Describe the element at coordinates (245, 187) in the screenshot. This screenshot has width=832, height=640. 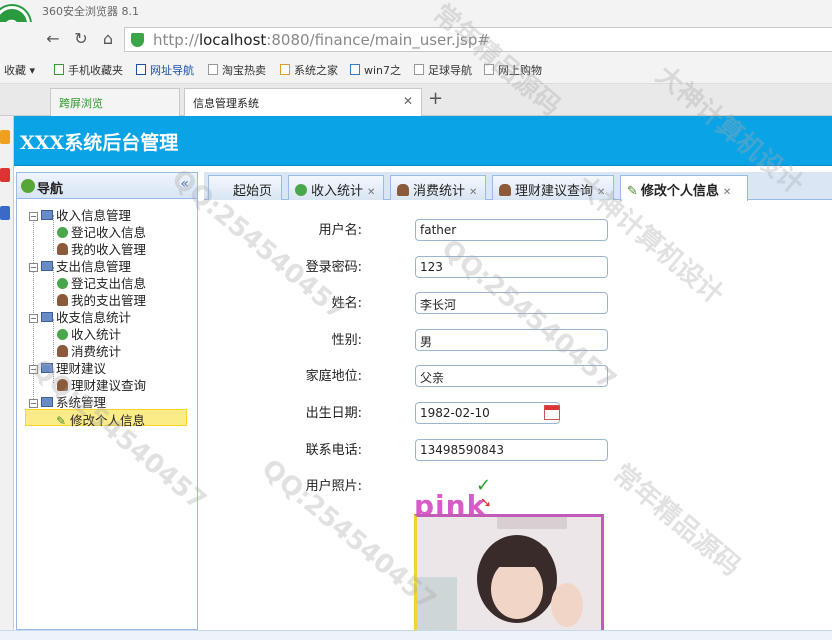
I see `tab-home: 起始页` at that location.